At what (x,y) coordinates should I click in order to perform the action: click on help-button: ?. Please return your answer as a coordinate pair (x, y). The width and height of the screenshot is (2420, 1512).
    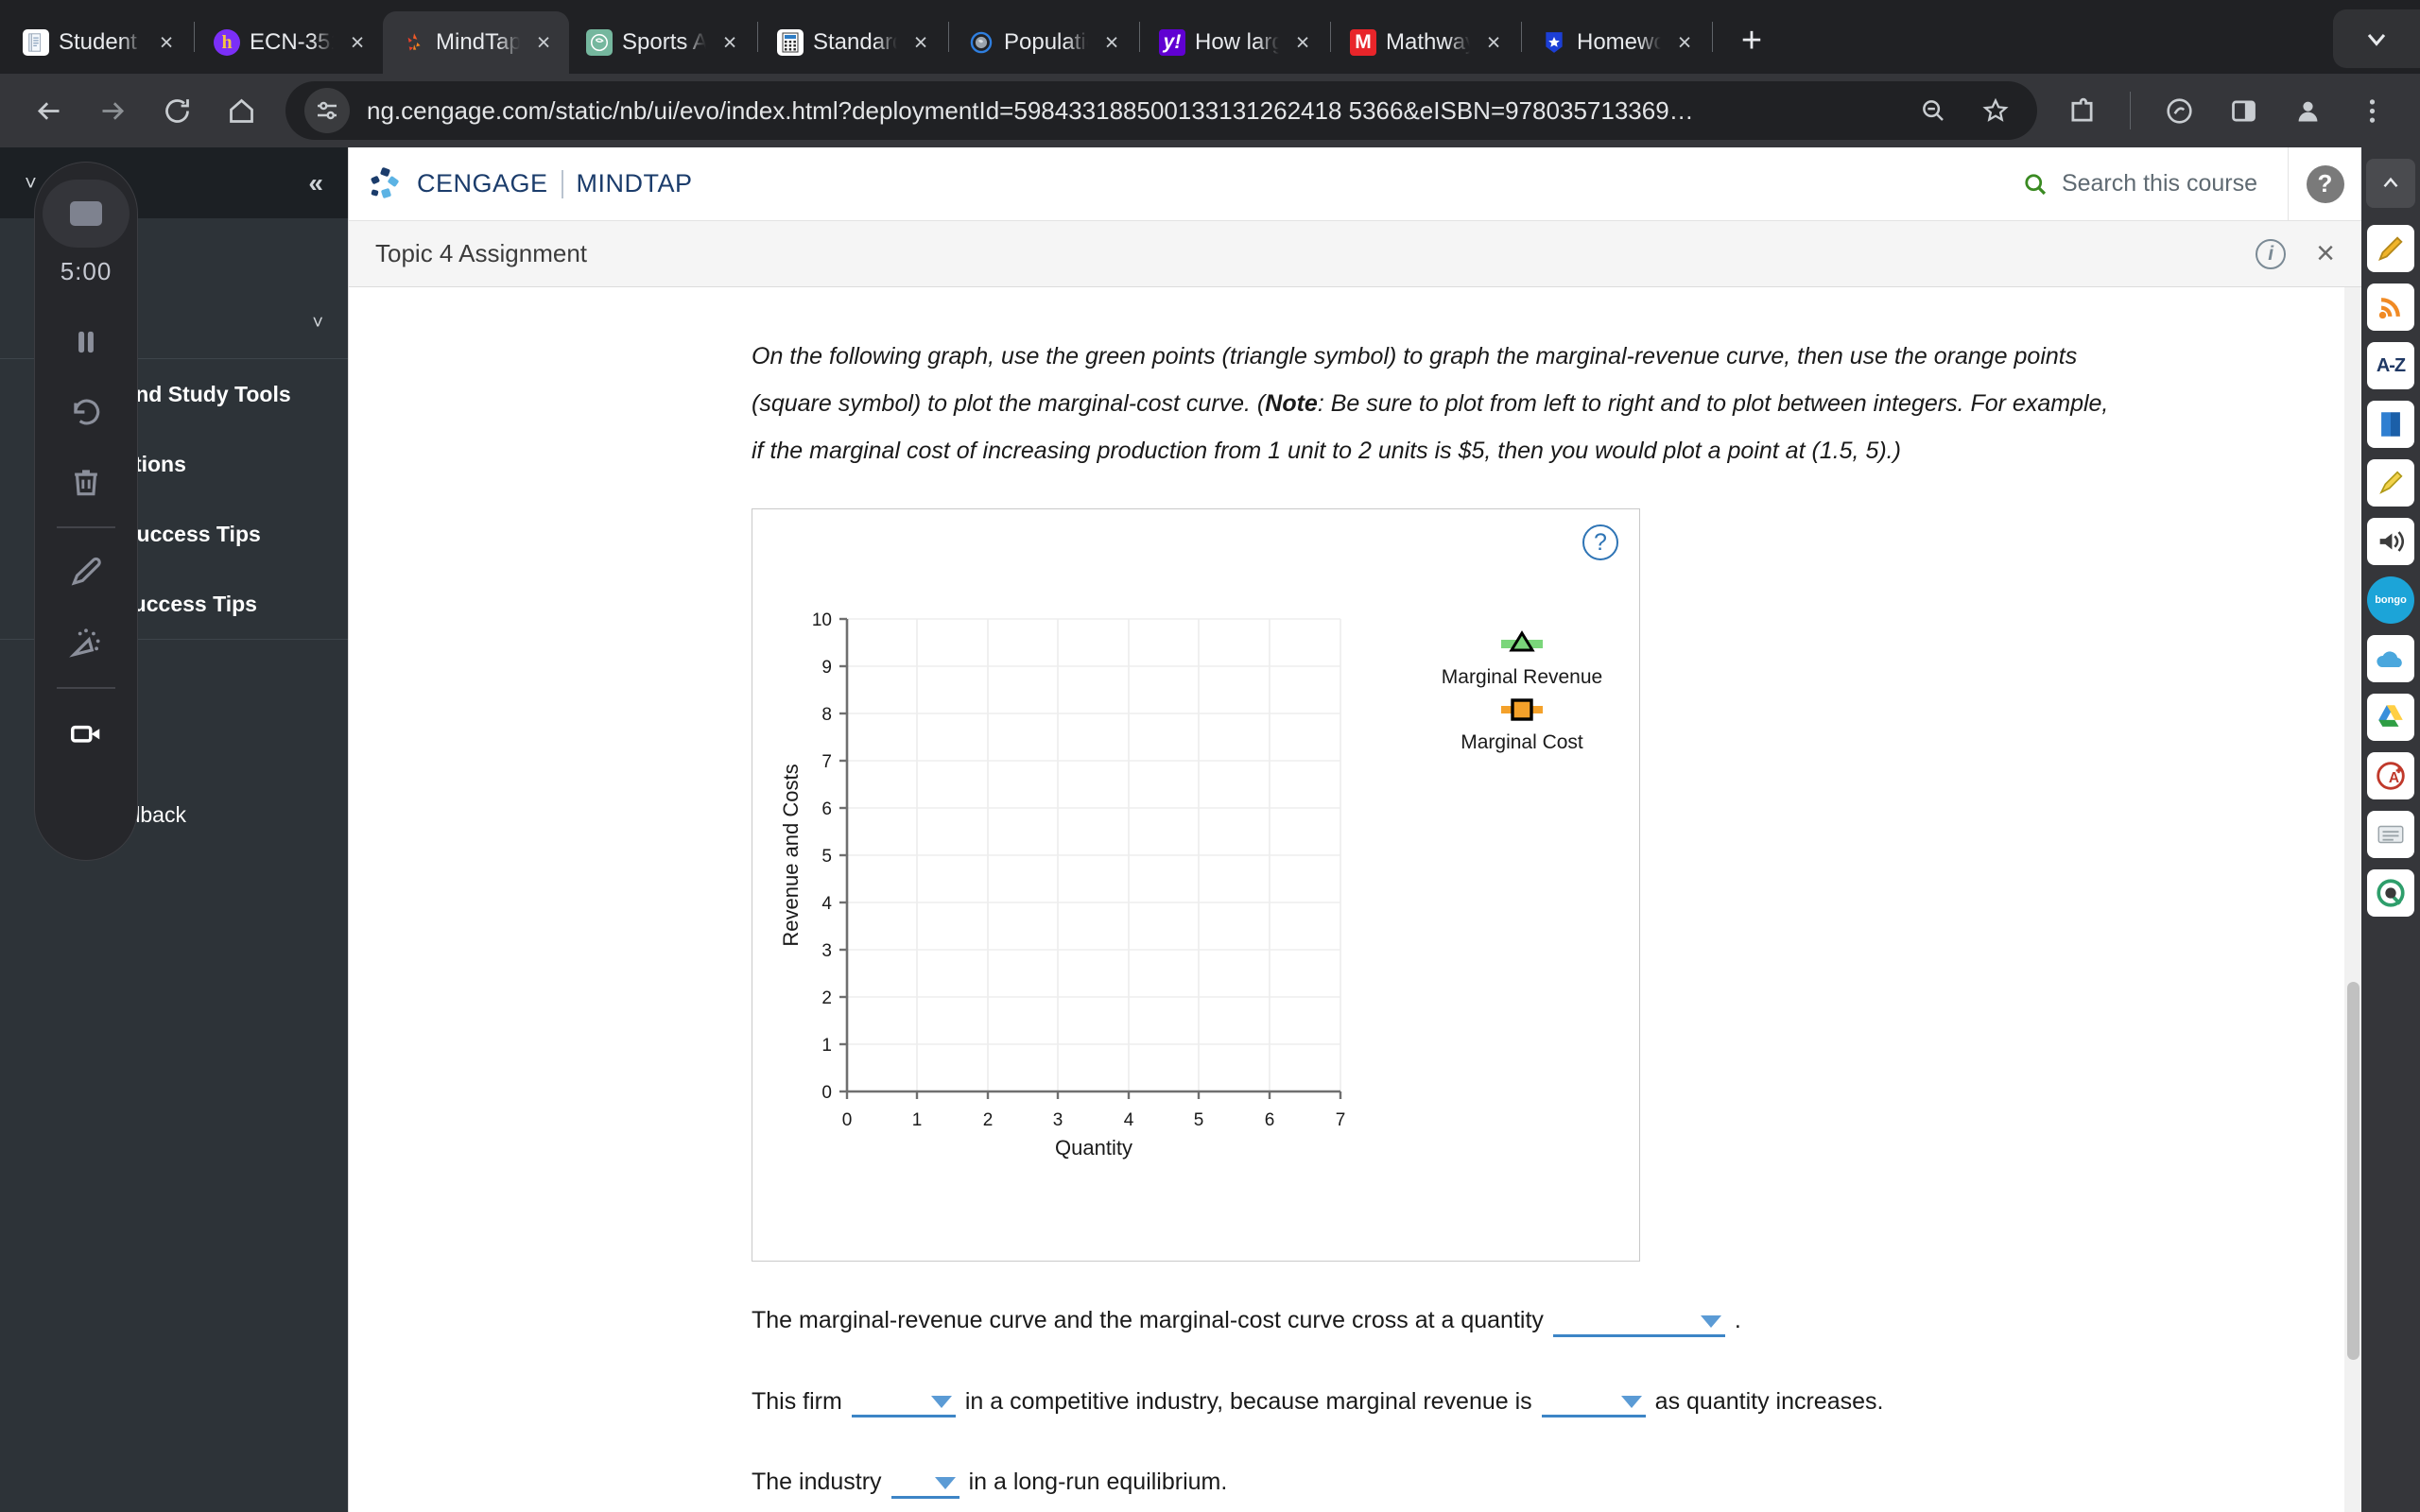
    Looking at the image, I should click on (2325, 183).